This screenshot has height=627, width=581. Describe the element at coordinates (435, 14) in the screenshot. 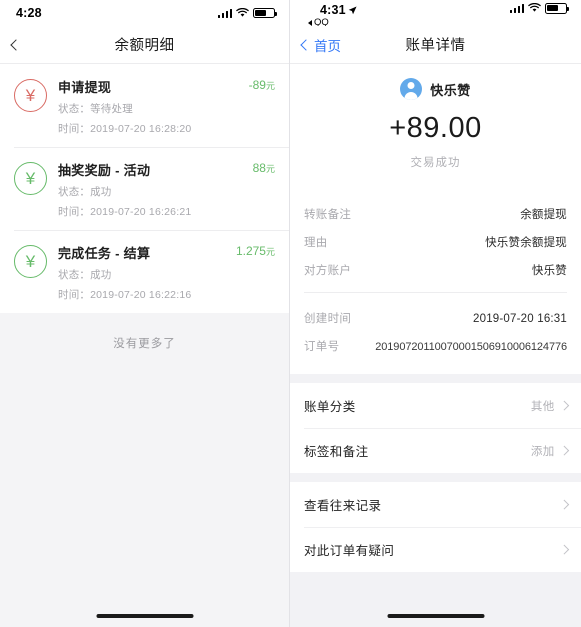

I see `status-bar-right: 4:31 QQ` at that location.